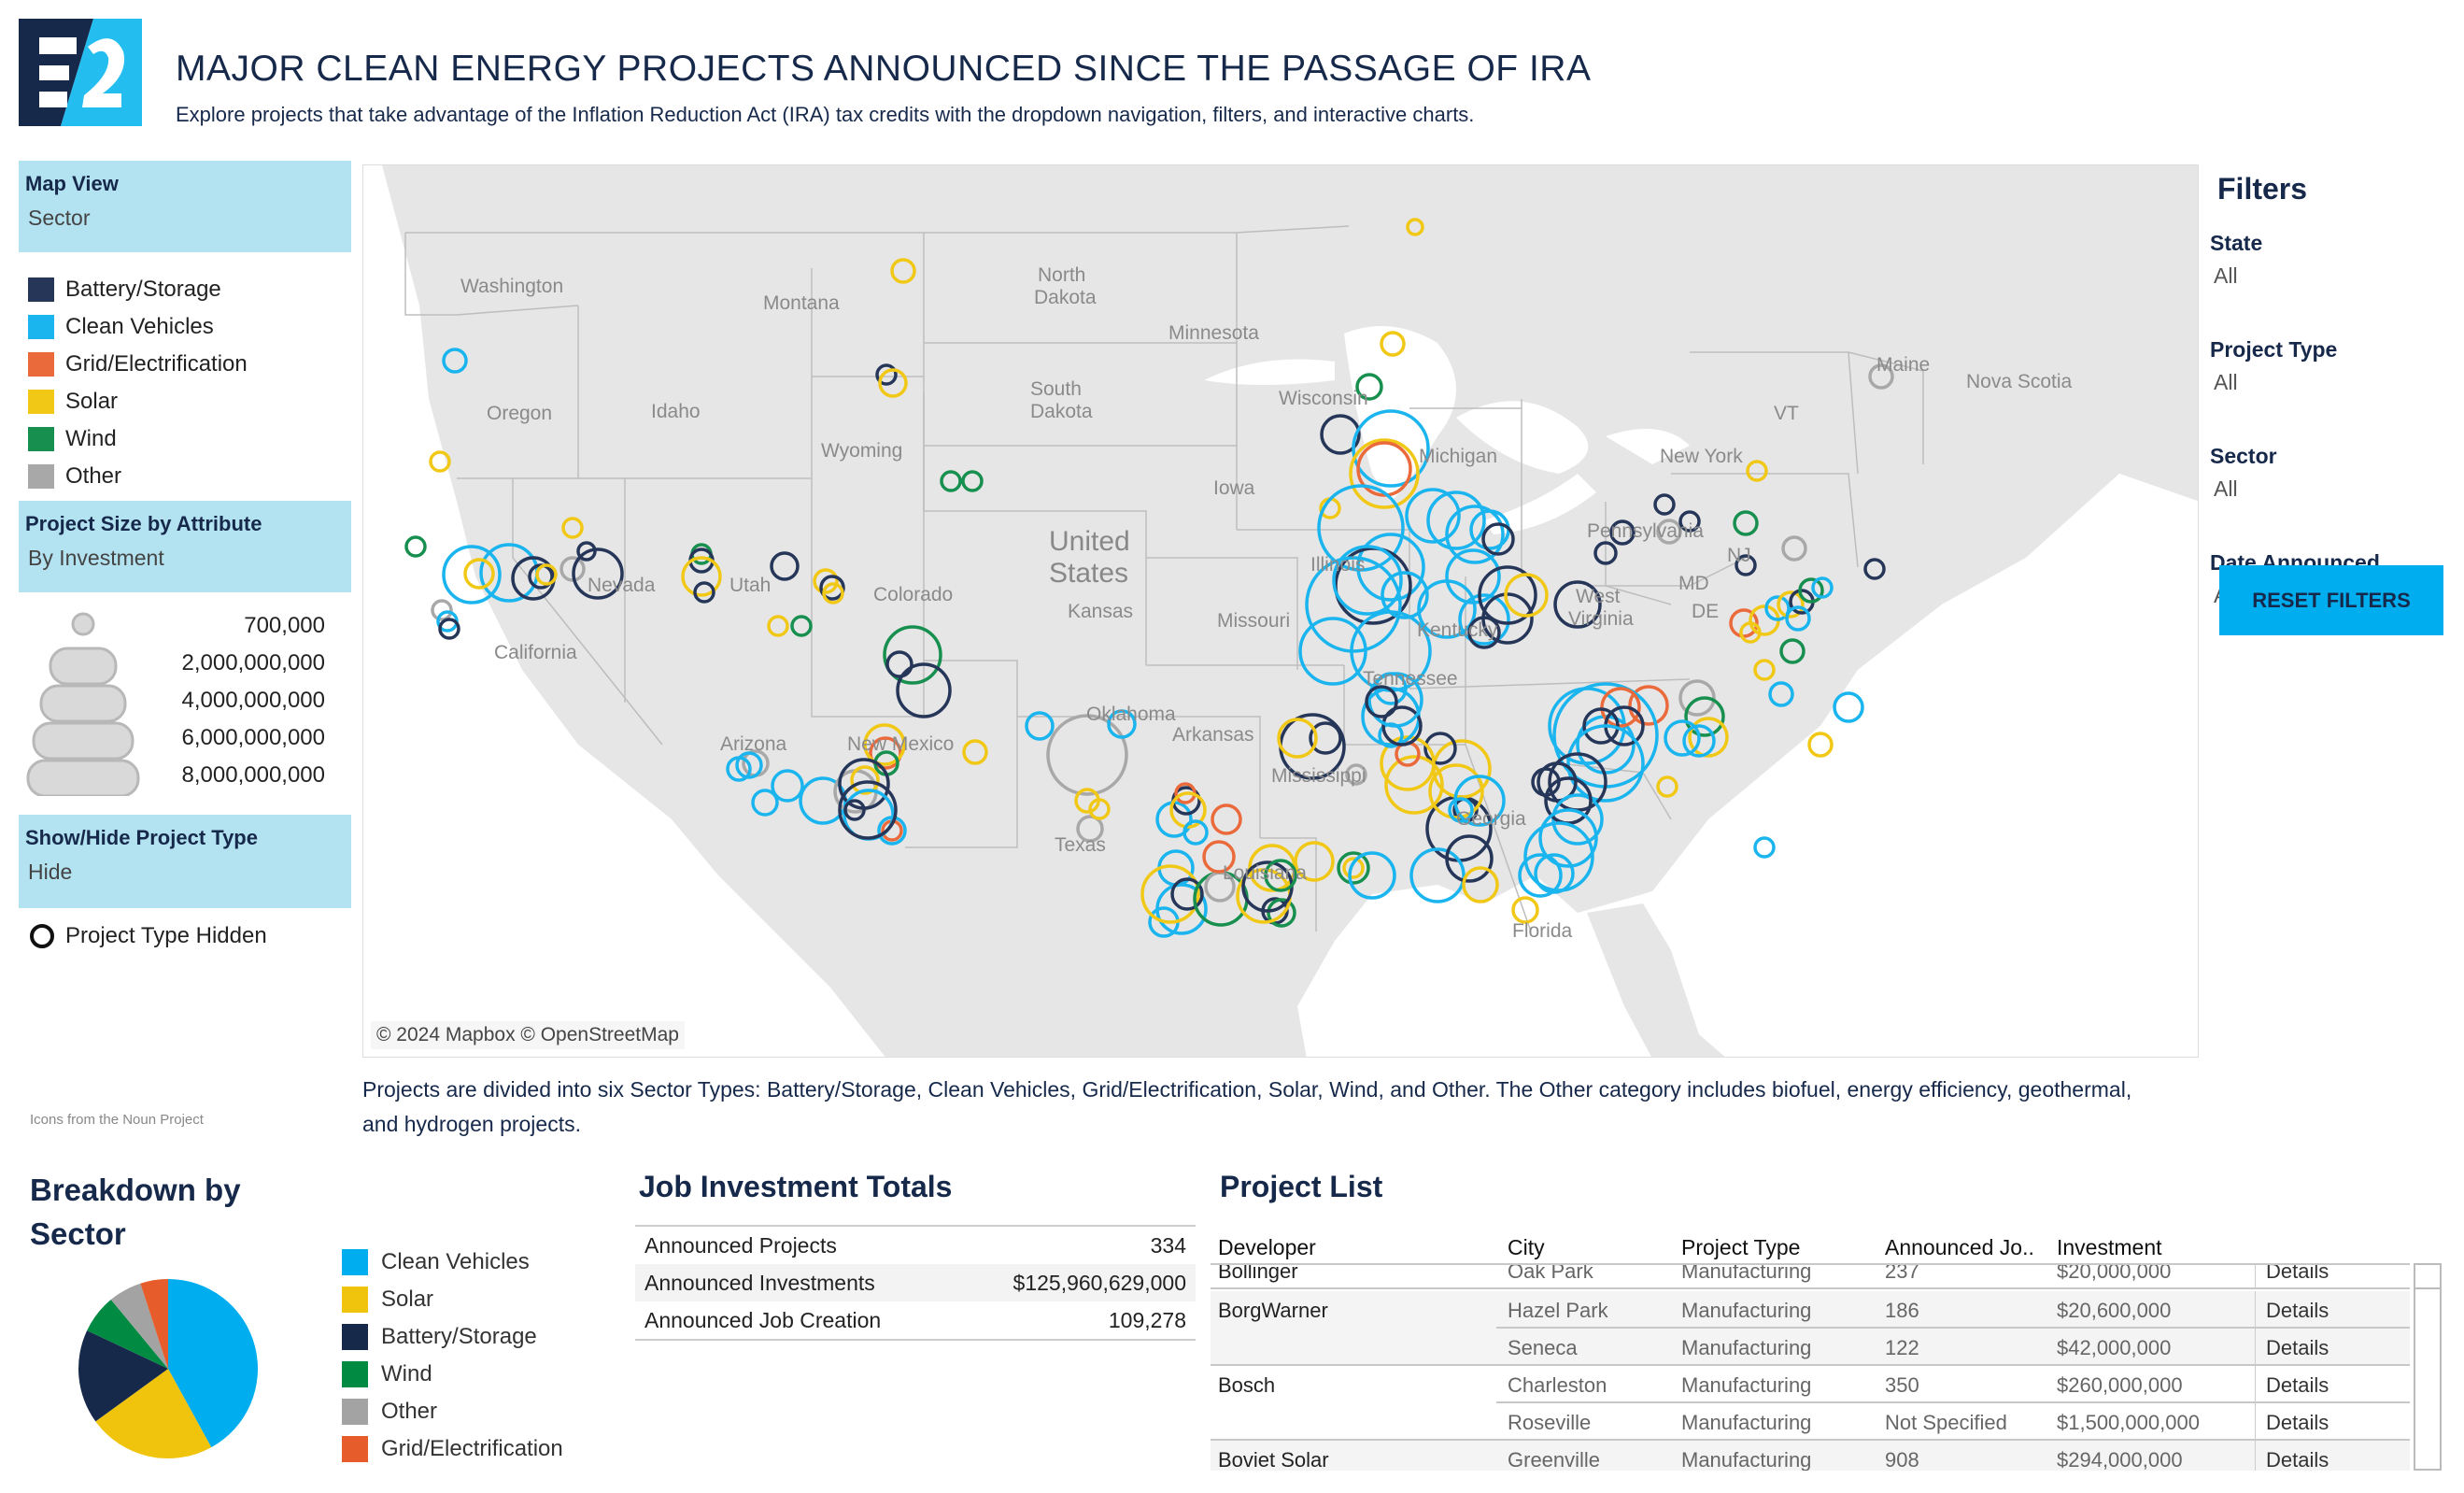  Describe the element at coordinates (138, 439) in the screenshot. I see `legend-item-wind: Wind` at that location.